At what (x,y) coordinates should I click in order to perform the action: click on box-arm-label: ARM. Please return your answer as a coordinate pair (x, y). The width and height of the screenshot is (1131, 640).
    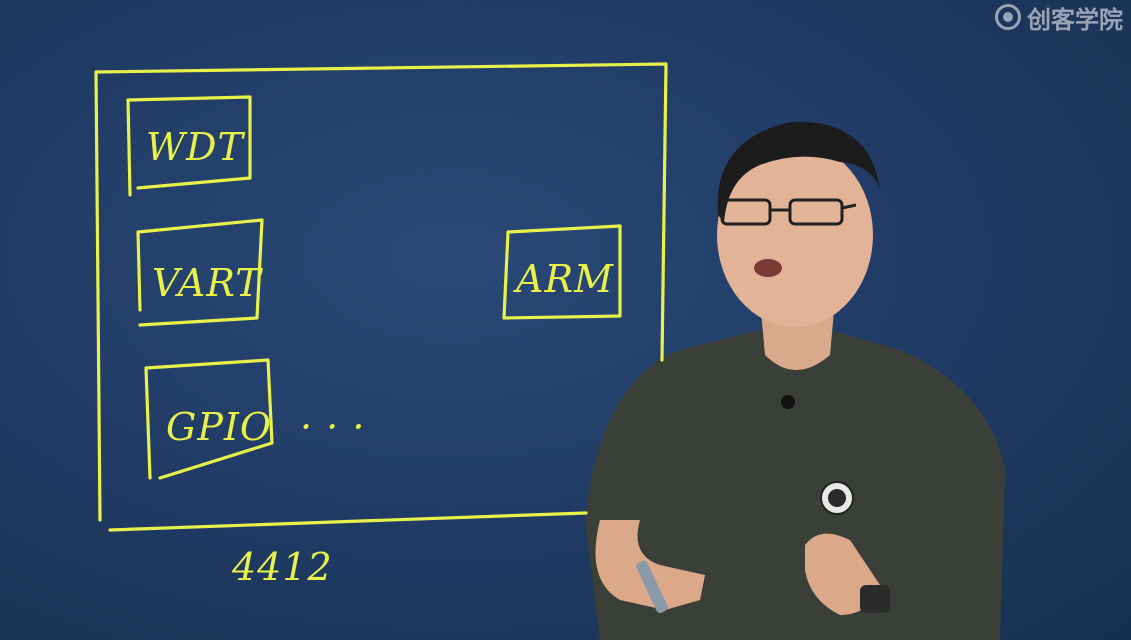
    Looking at the image, I should click on (563, 279).